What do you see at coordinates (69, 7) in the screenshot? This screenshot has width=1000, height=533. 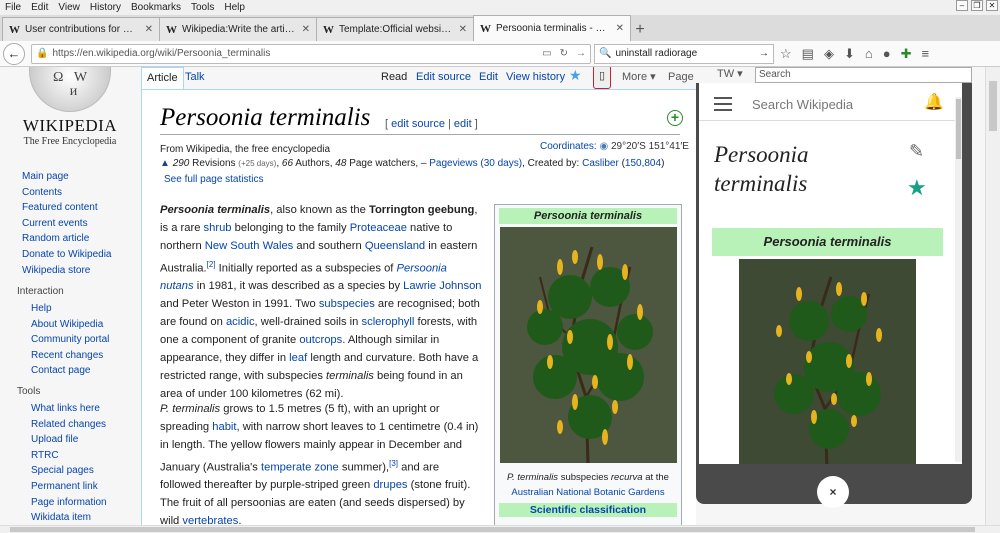 I see `menu-view: View` at bounding box center [69, 7].